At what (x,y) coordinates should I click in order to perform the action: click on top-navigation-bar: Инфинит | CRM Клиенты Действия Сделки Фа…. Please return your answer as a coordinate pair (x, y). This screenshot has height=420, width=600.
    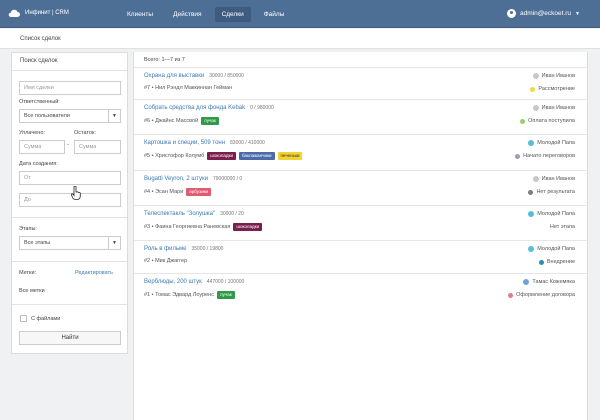
    Looking at the image, I should click on (300, 14).